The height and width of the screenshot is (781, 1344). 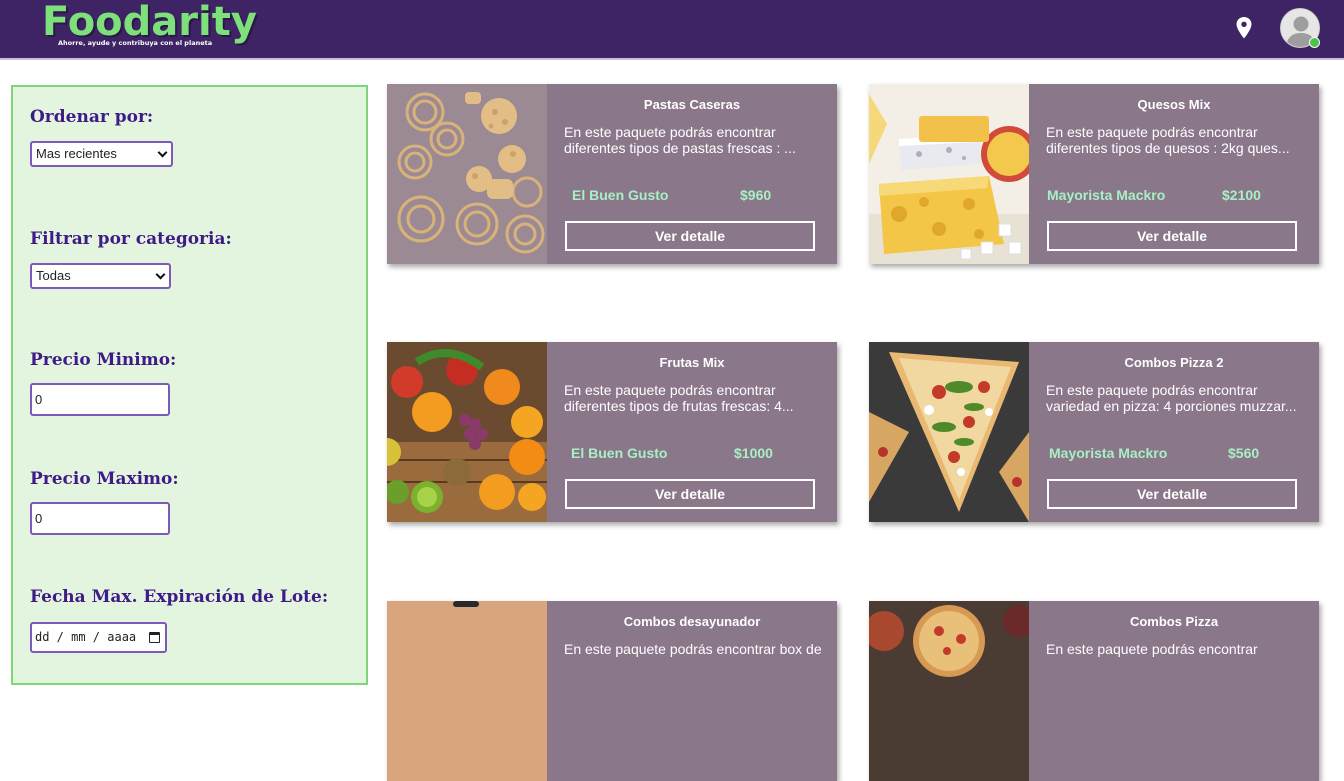 What do you see at coordinates (692, 104) in the screenshot?
I see `card-title: Pastas Caseras` at bounding box center [692, 104].